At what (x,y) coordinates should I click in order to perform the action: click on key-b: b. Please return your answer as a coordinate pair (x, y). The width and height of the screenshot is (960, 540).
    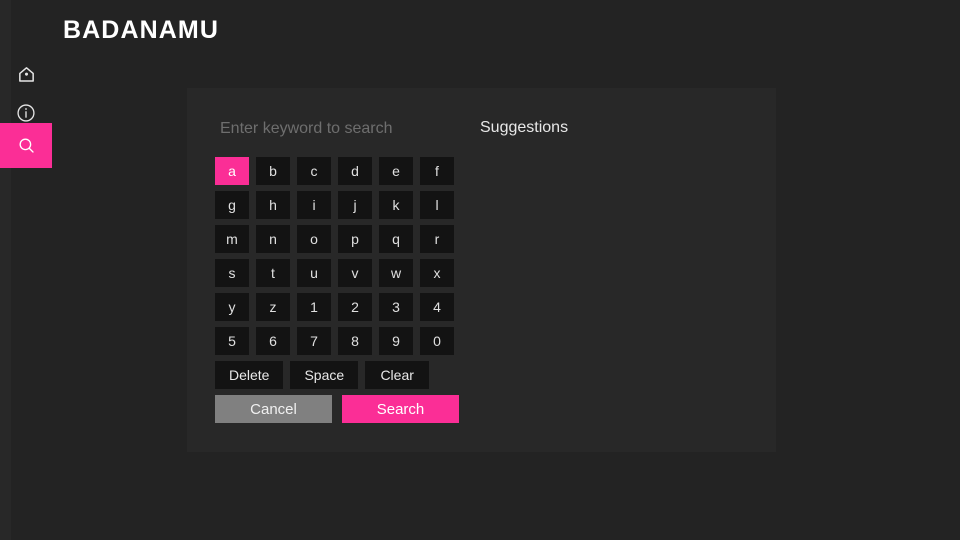
    Looking at the image, I should click on (273, 171).